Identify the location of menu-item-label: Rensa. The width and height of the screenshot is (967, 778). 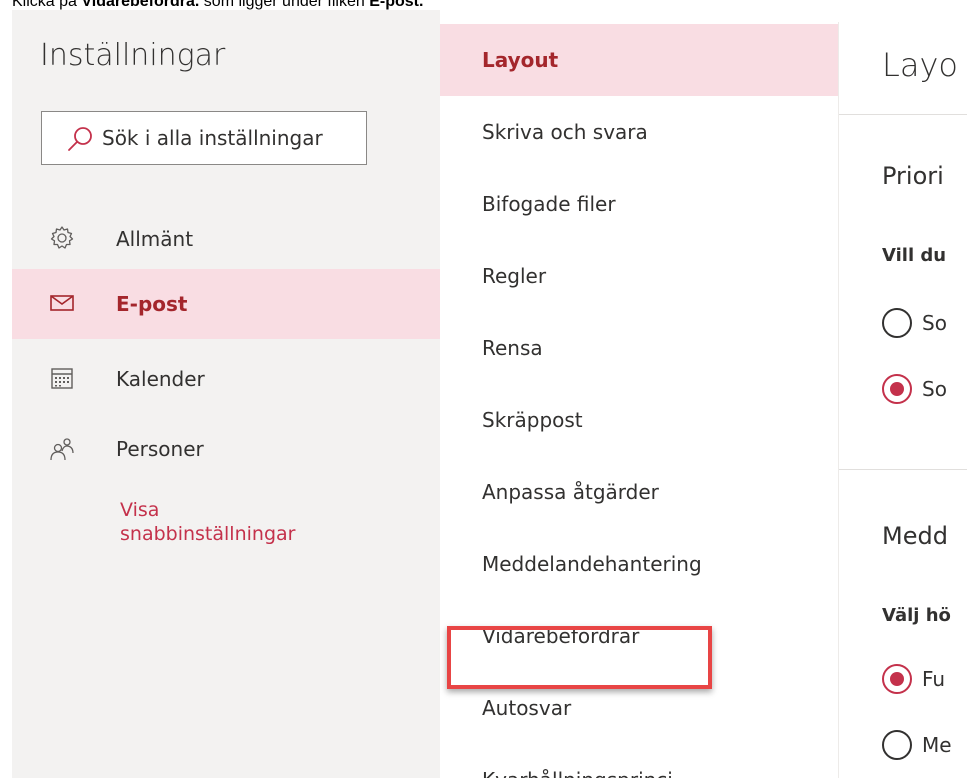
(512, 348).